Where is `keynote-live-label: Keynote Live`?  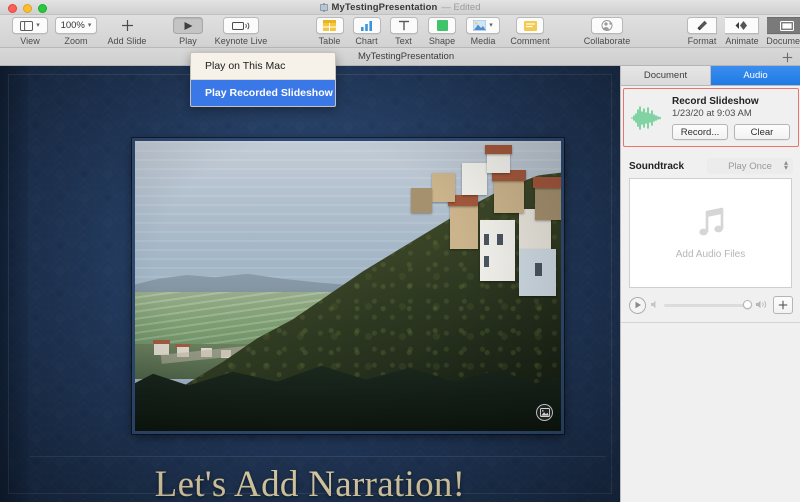
keynote-live-label: Keynote Live is located at coordinates (241, 41).